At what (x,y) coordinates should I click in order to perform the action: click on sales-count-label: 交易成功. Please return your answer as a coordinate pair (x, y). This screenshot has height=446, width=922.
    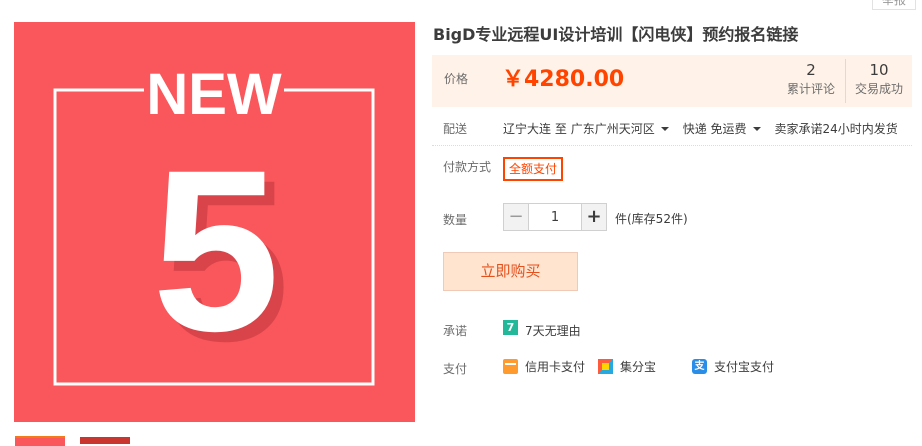
    Looking at the image, I should click on (878, 89).